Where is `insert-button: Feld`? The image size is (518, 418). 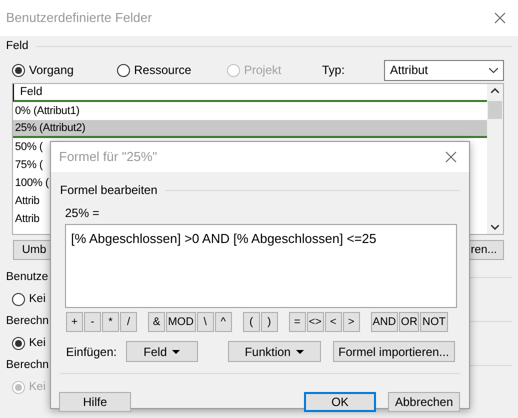
insert-button: Feld is located at coordinates (162, 351).